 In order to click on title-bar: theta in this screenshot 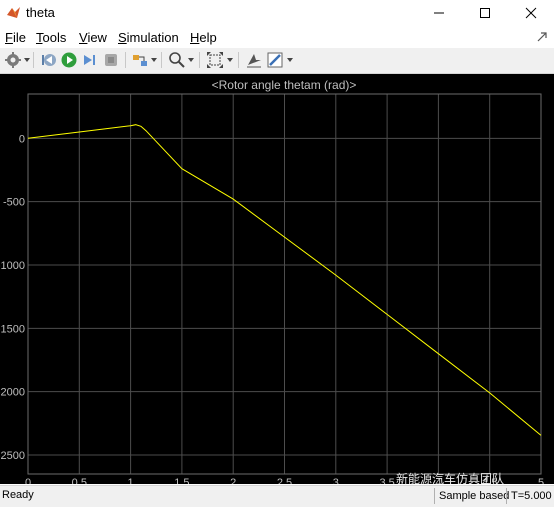, I will do `click(277, 13)`.